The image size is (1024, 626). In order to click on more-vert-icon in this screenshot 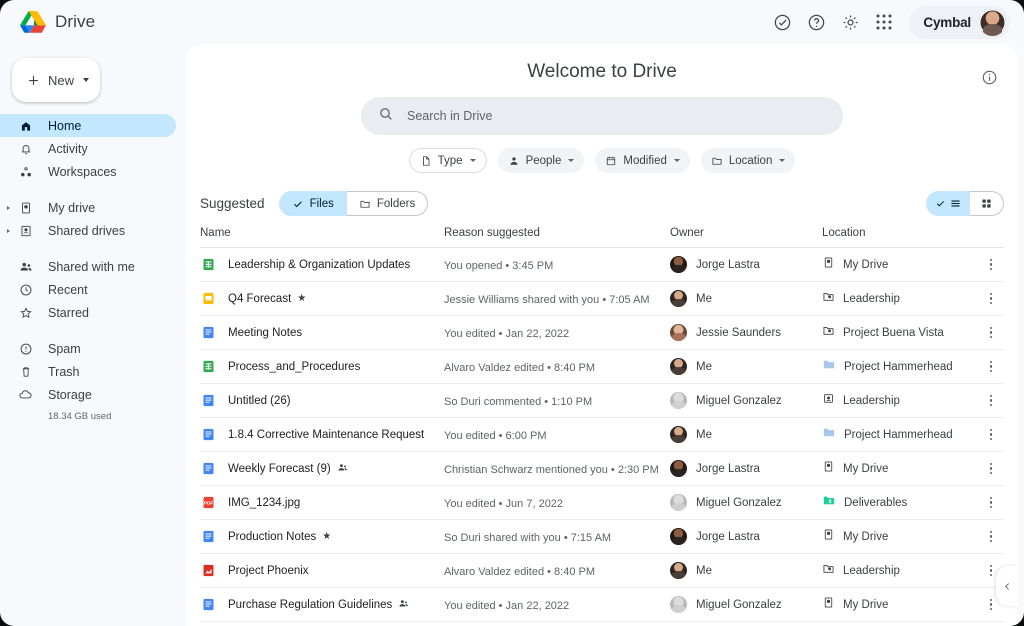, I will do `click(991, 604)`.